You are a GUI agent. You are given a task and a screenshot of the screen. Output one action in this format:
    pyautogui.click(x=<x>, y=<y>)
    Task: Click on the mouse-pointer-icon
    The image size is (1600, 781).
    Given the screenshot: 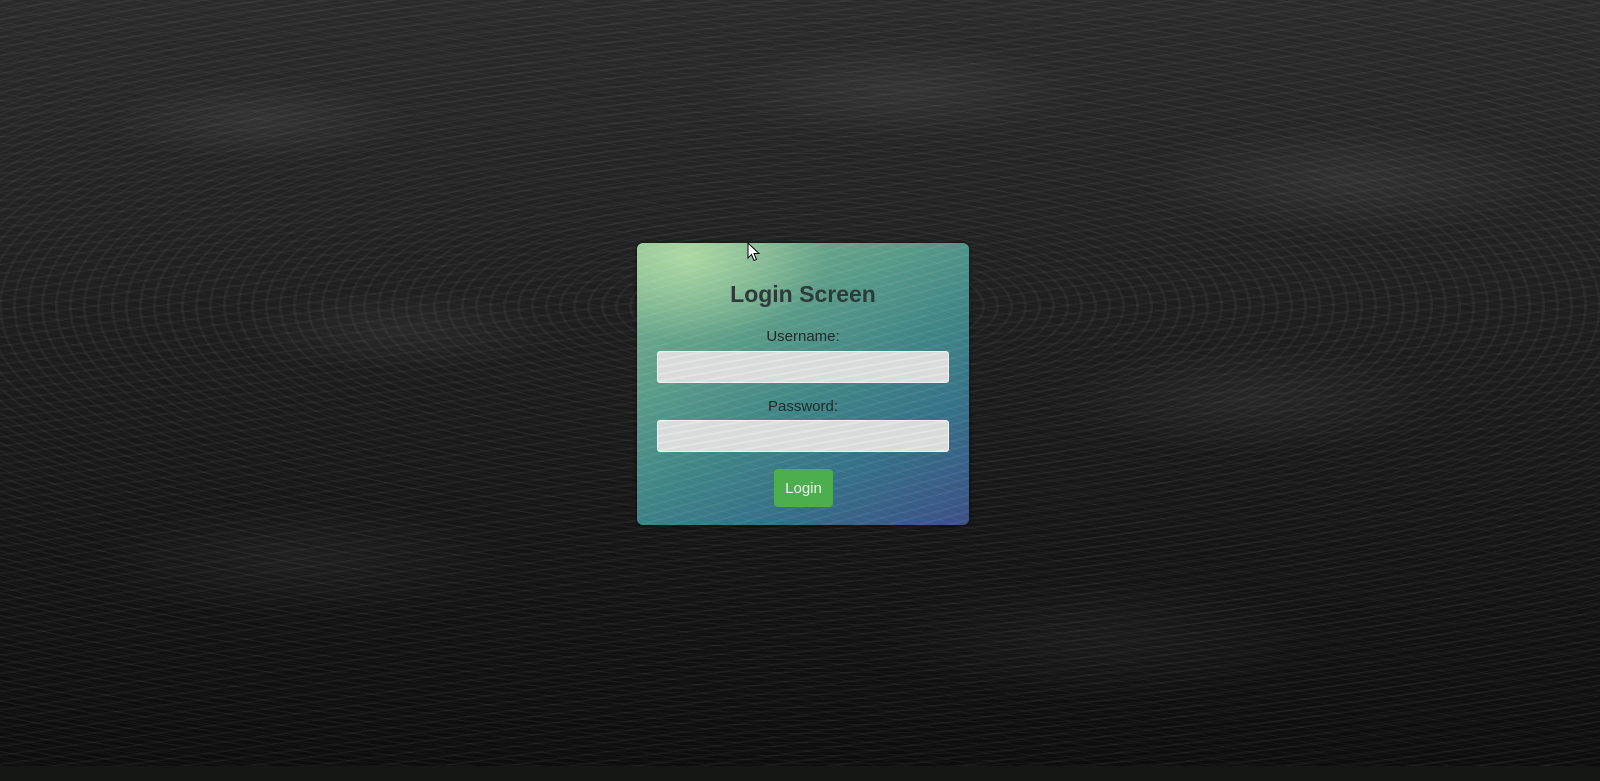 What is the action you would take?
    pyautogui.click(x=754, y=252)
    